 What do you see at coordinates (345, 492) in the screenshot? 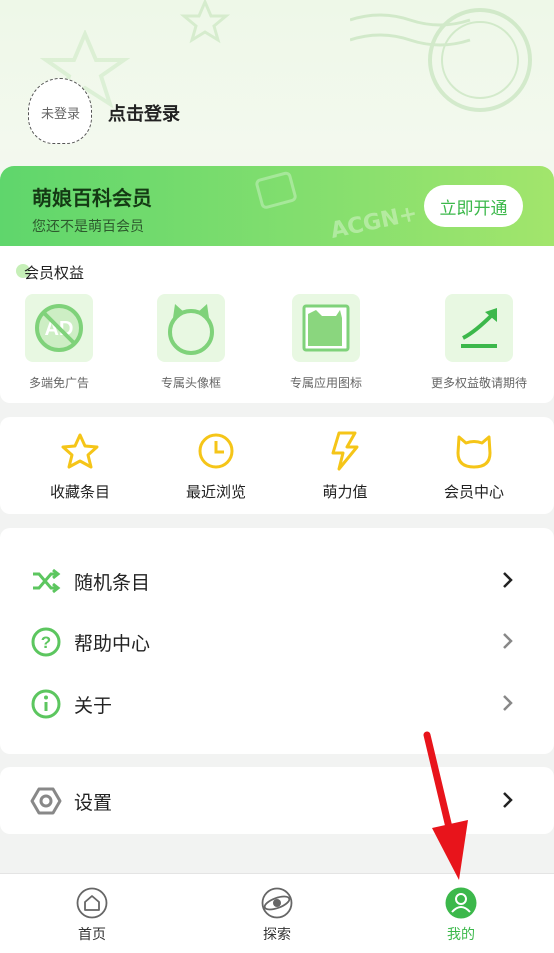
I see `quick-action-label: 萌力值` at bounding box center [345, 492].